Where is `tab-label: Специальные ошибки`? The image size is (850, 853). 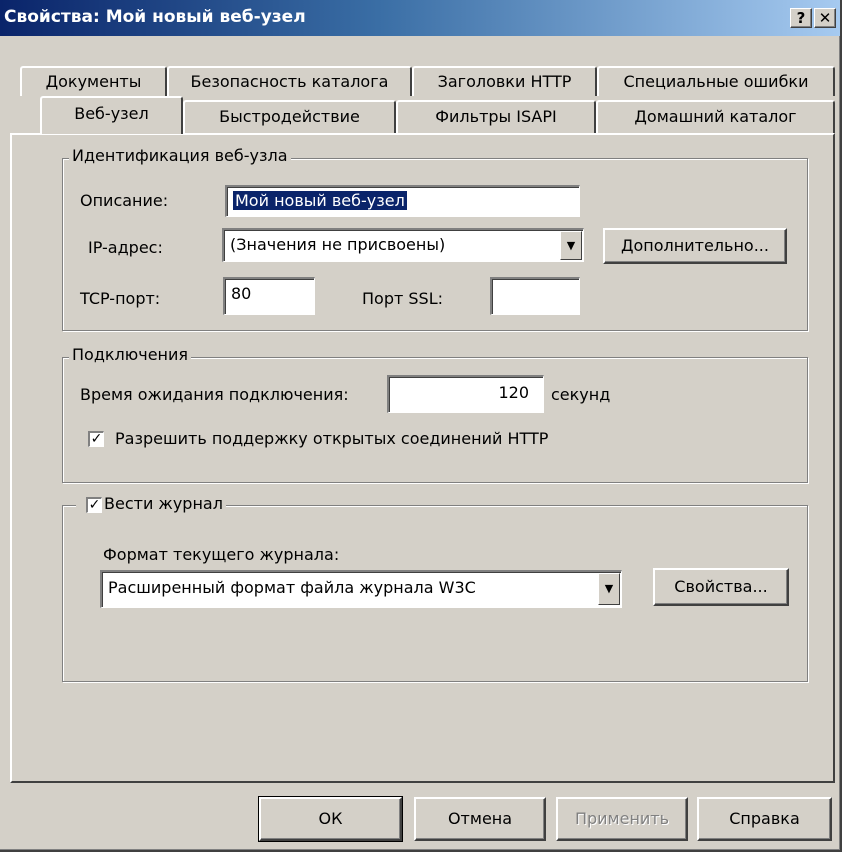 tab-label: Специальные ошибки is located at coordinates (716, 81).